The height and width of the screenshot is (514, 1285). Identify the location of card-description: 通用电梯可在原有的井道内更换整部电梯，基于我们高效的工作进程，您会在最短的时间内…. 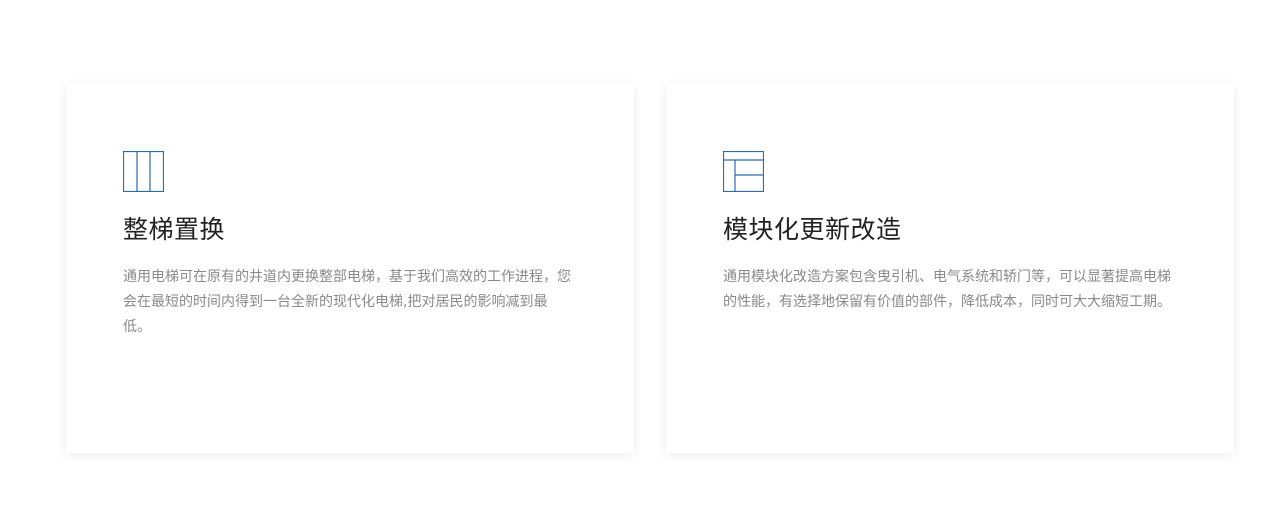
(347, 302).